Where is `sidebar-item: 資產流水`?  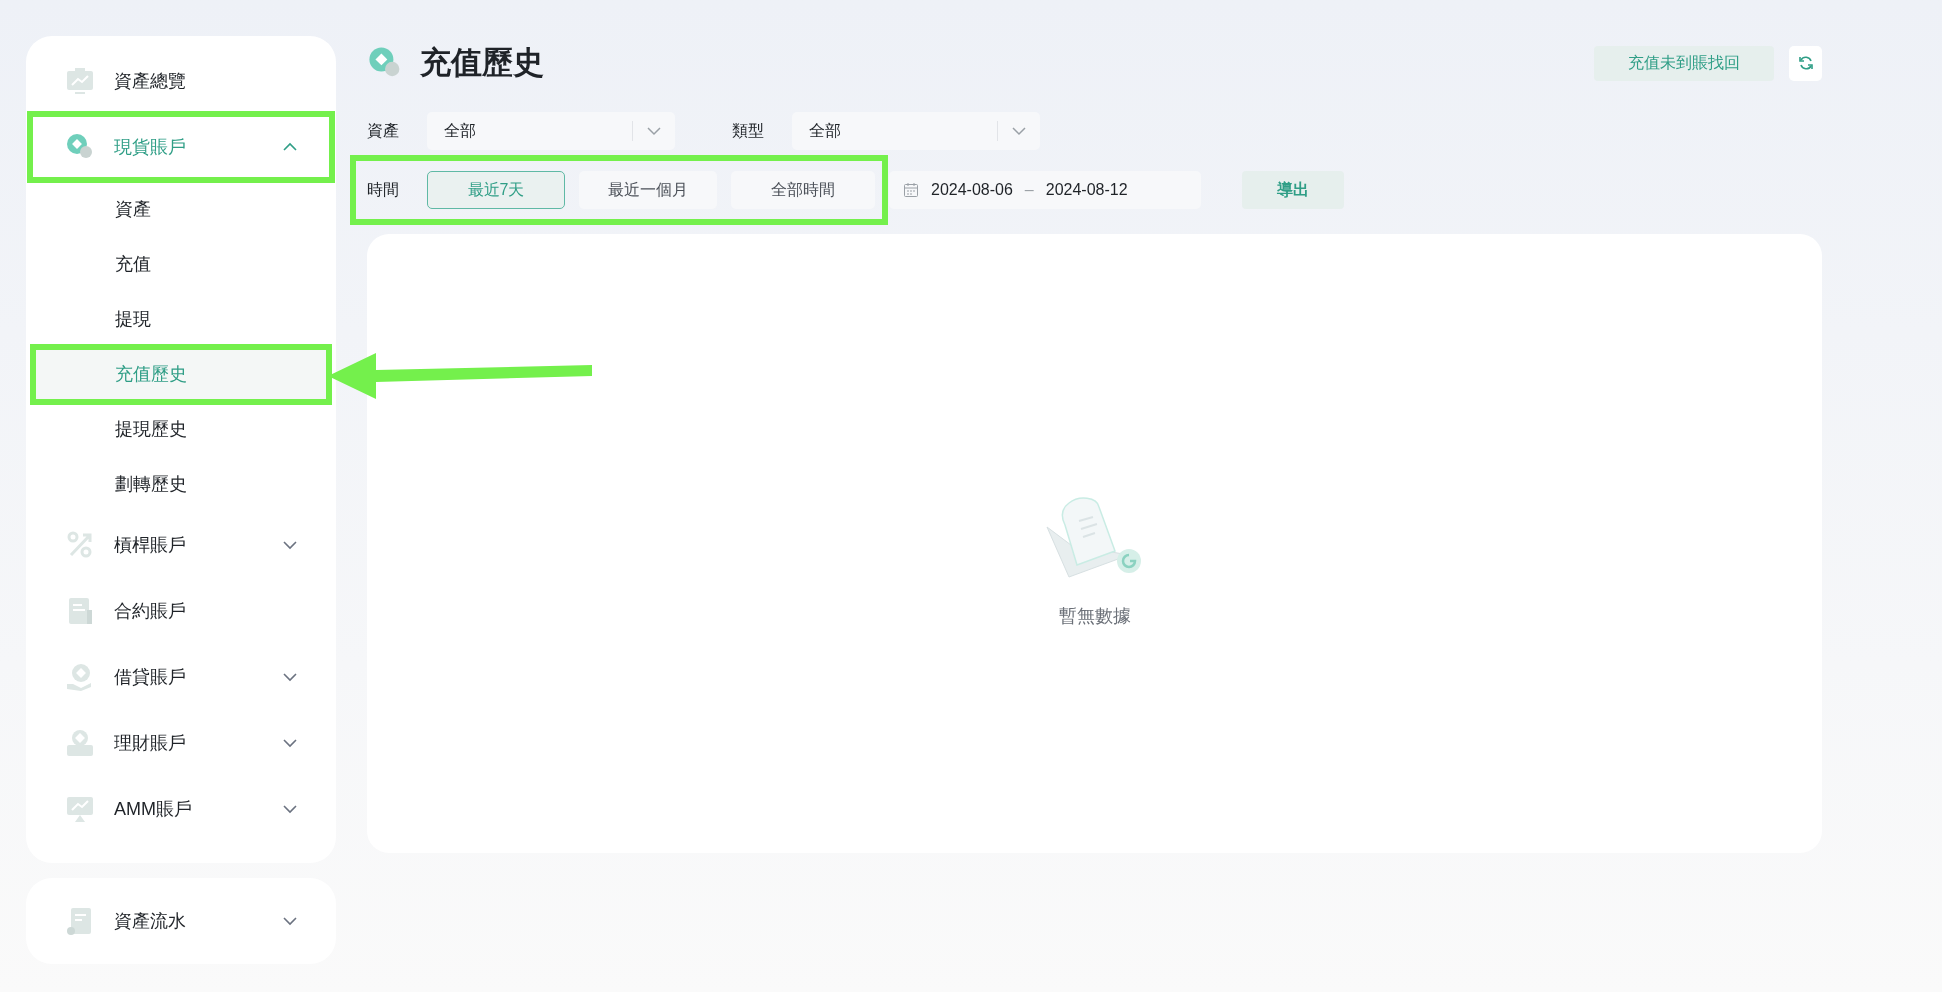
sidebar-item: 資產流水 is located at coordinates (181, 921).